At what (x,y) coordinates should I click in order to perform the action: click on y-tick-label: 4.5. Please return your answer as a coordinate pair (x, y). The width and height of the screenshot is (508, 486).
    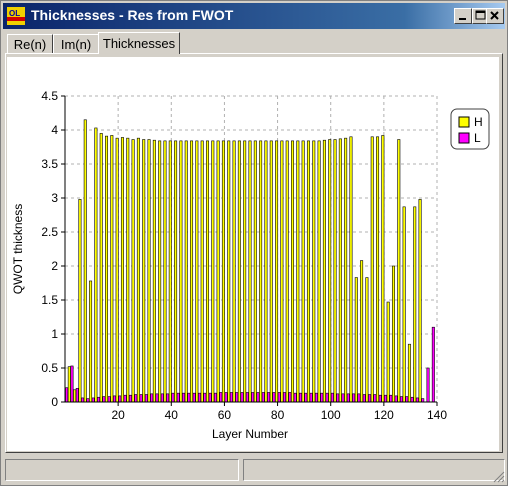
    Looking at the image, I should click on (49, 96).